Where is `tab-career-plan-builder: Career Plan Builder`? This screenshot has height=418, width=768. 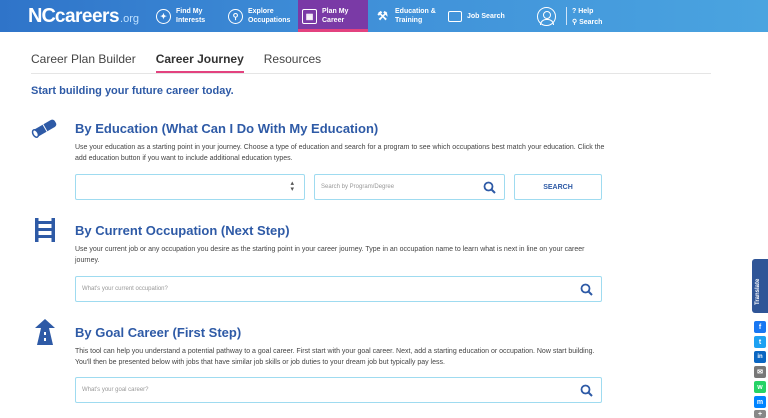 tab-career-plan-builder: Career Plan Builder is located at coordinates (83, 62).